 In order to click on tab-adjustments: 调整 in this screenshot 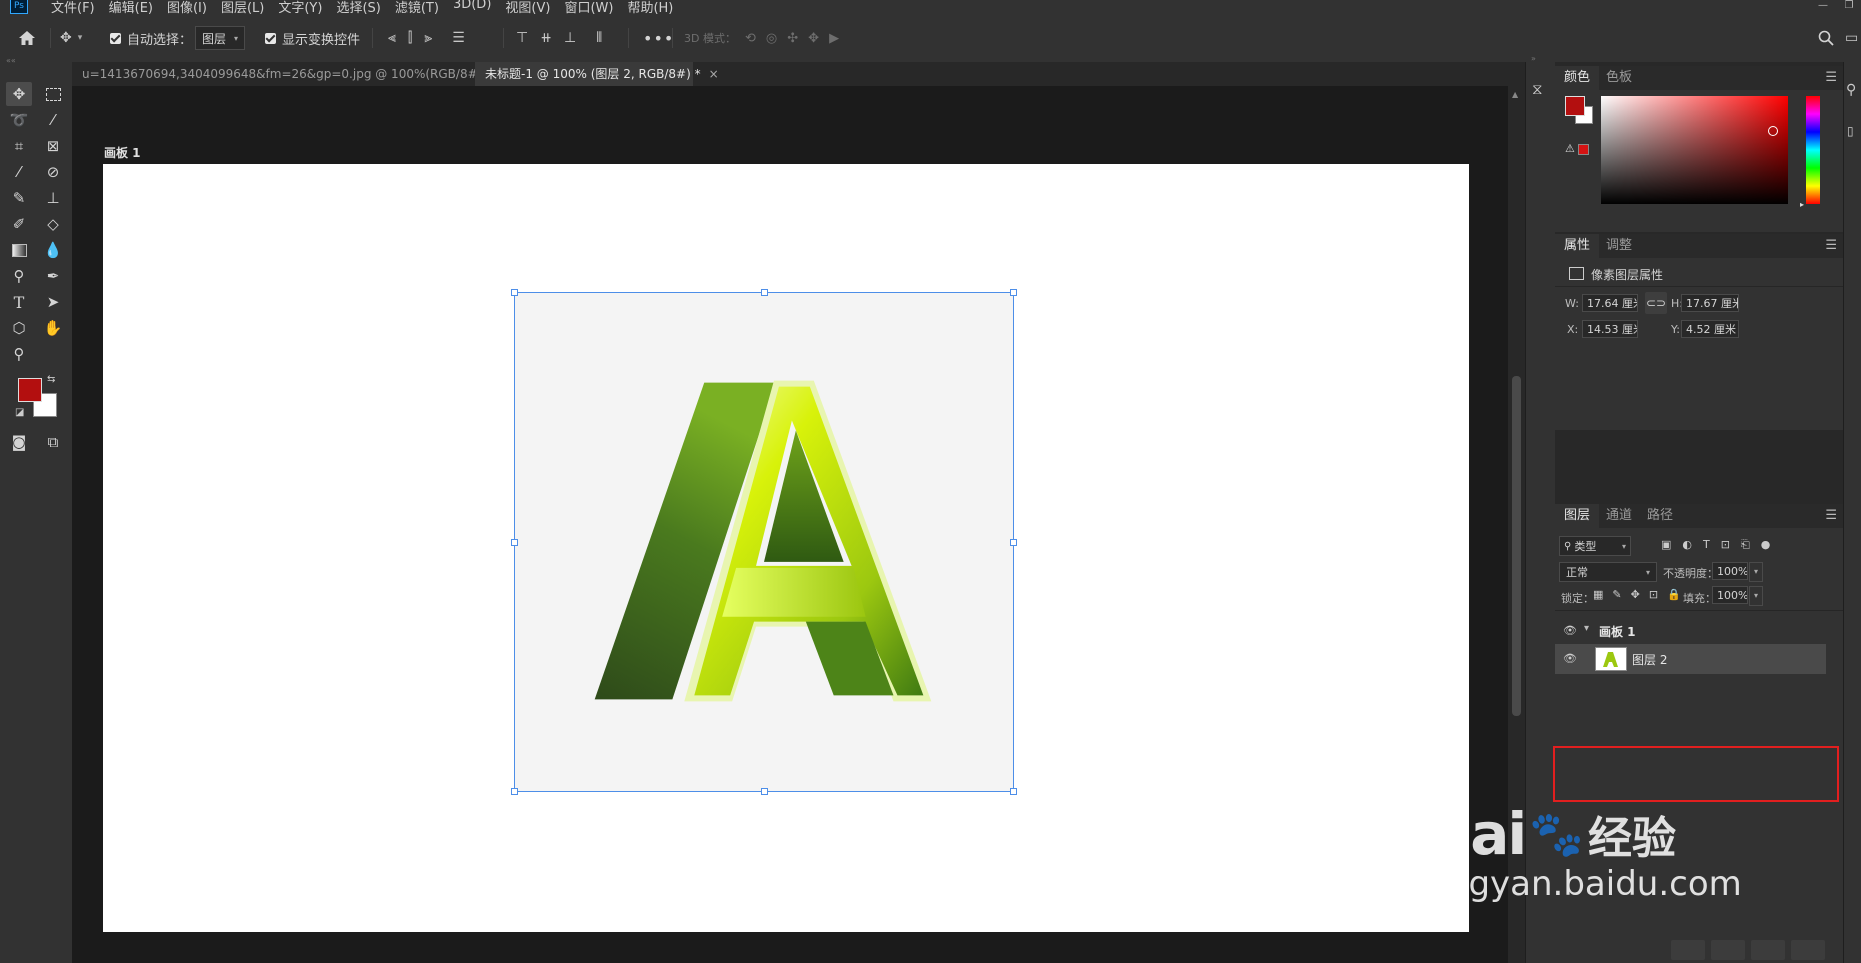, I will do `click(1619, 246)`.